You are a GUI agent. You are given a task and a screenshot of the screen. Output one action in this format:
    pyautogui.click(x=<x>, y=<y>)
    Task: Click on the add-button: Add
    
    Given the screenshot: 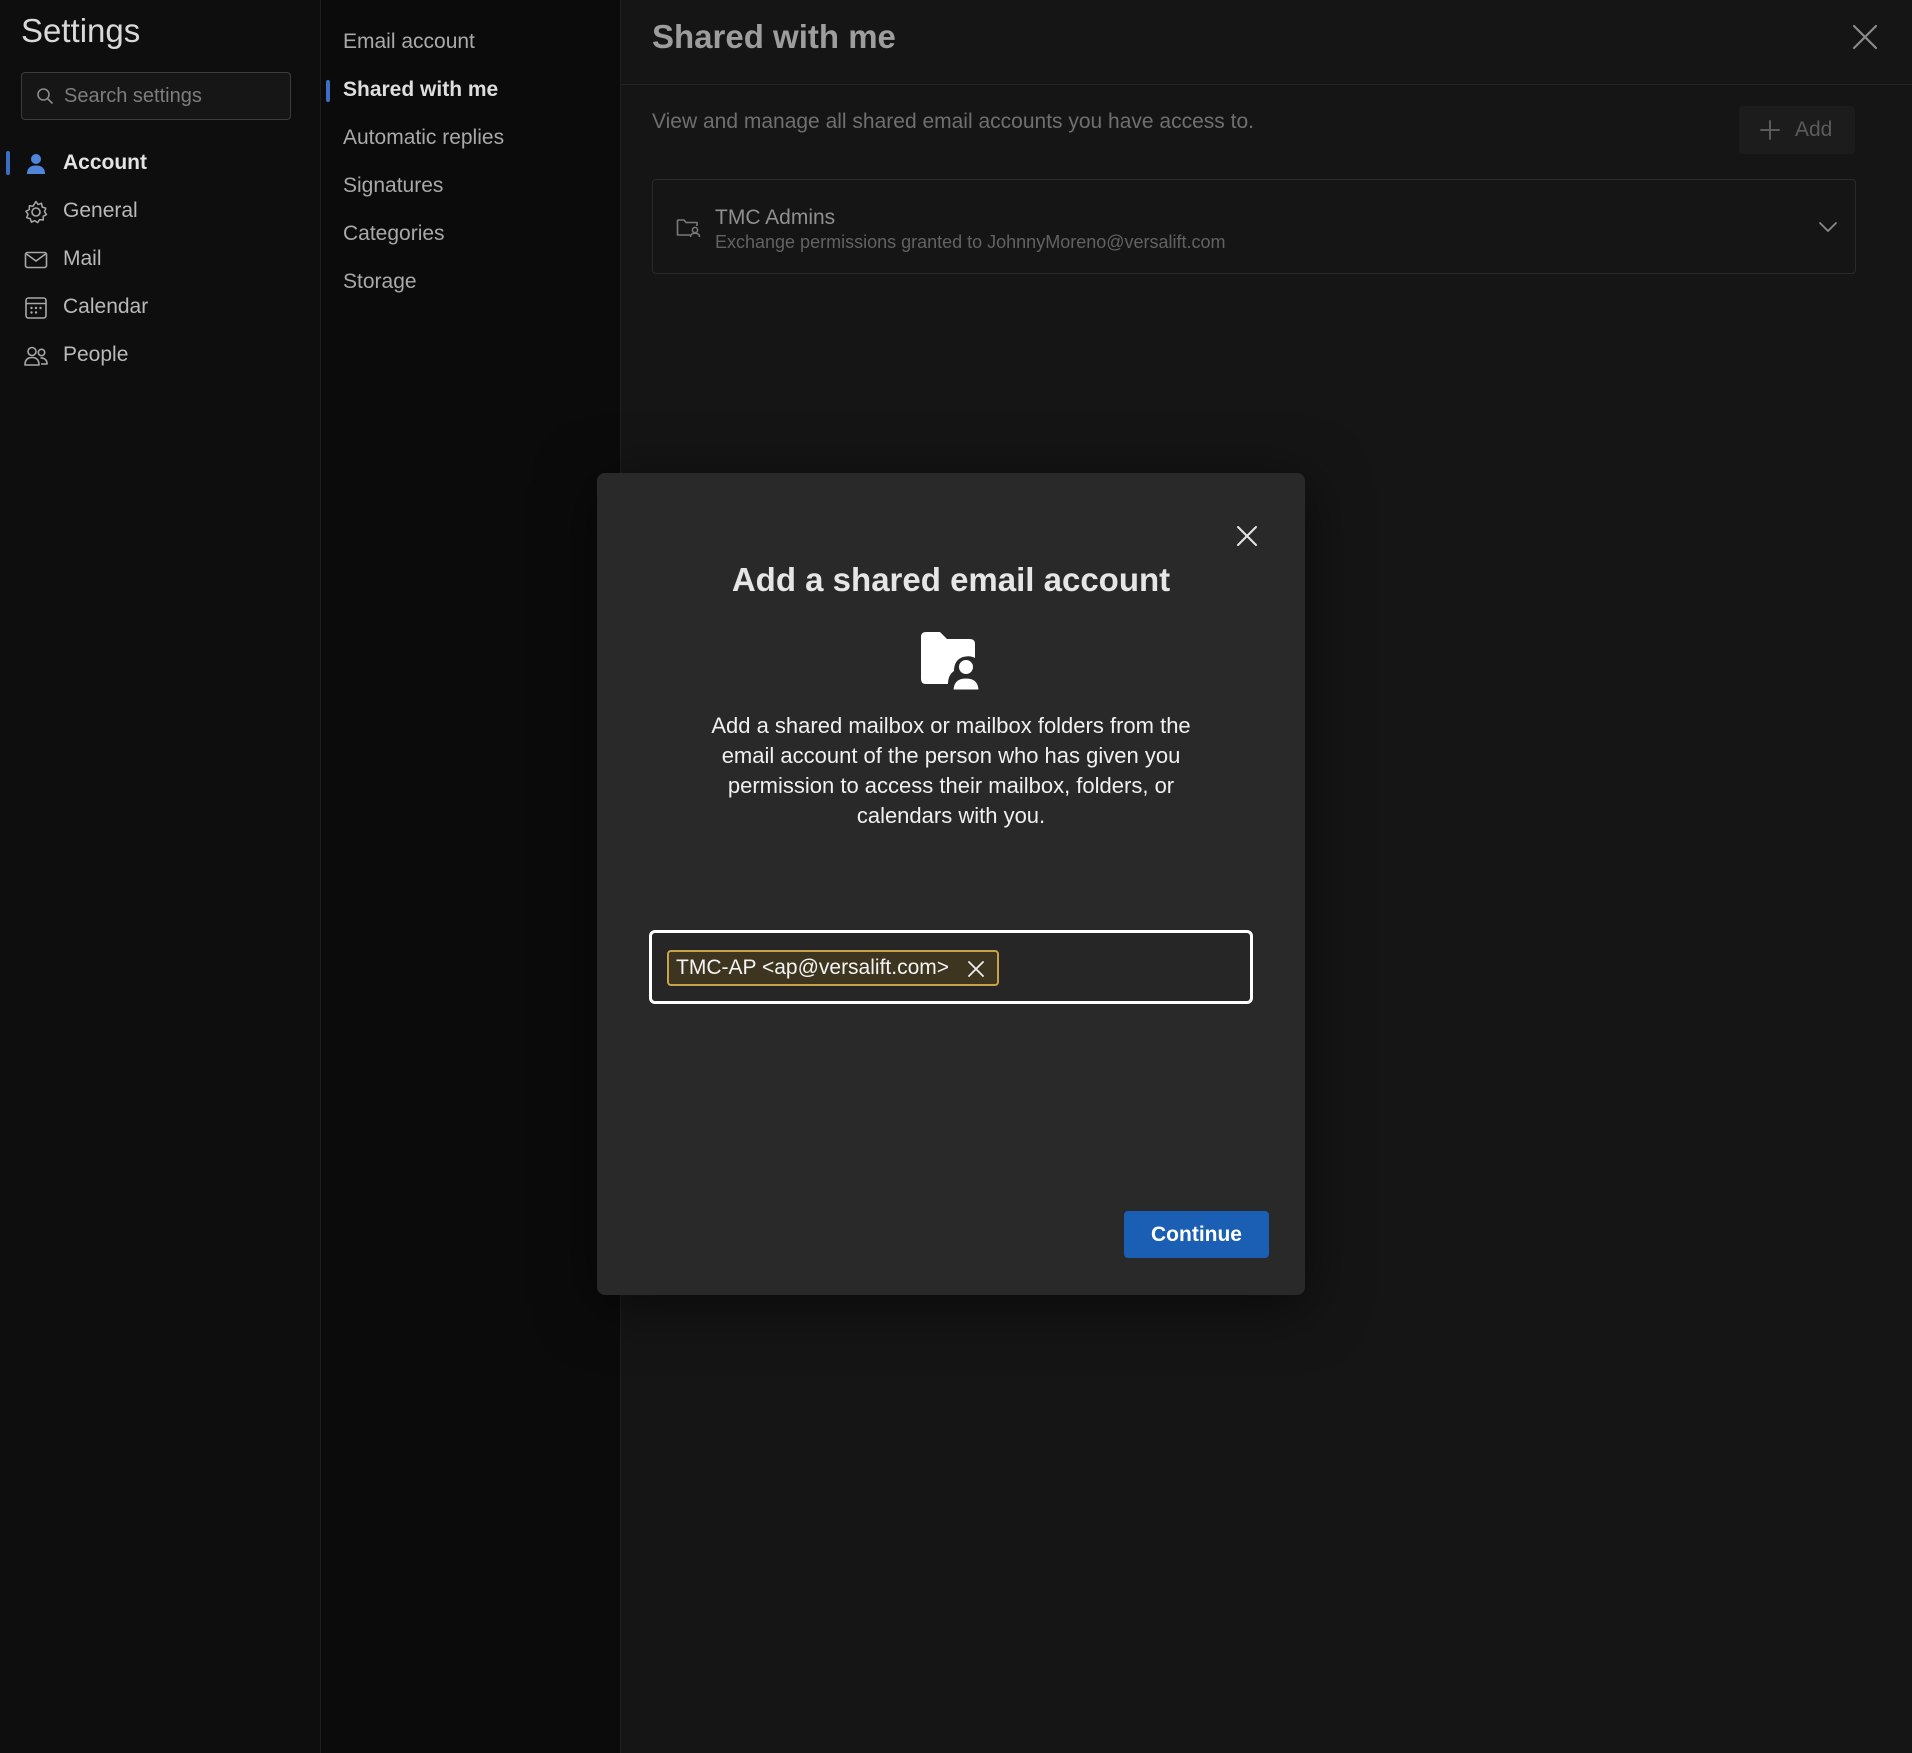 What is the action you would take?
    pyautogui.click(x=1797, y=130)
    